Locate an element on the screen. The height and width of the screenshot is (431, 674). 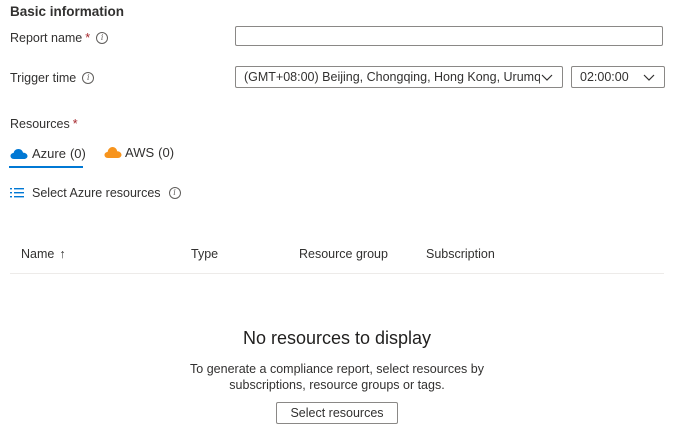
time-dropdown: 02:00:00 is located at coordinates (618, 77).